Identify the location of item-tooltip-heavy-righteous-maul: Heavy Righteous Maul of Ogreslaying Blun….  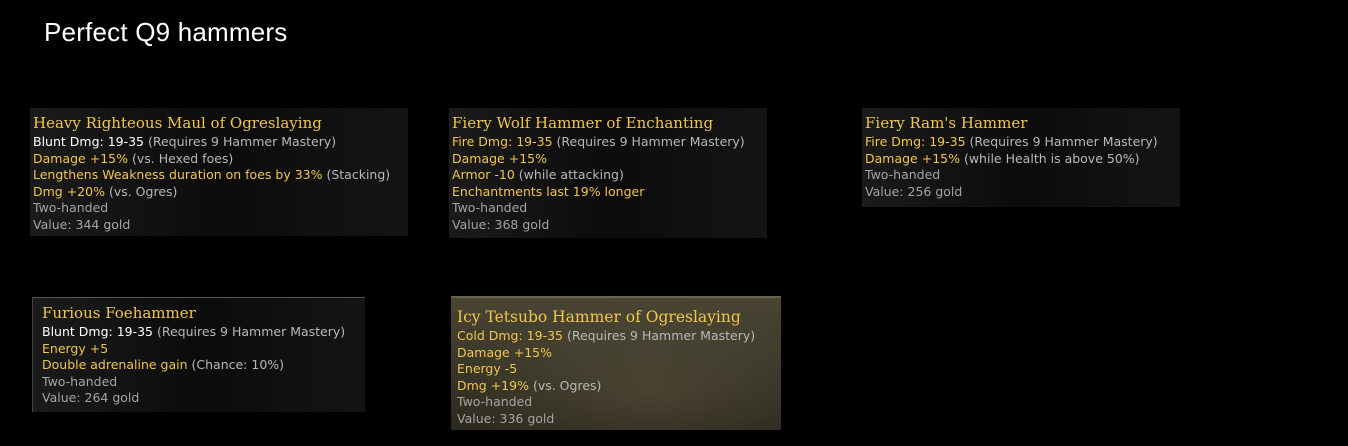
(219, 172).